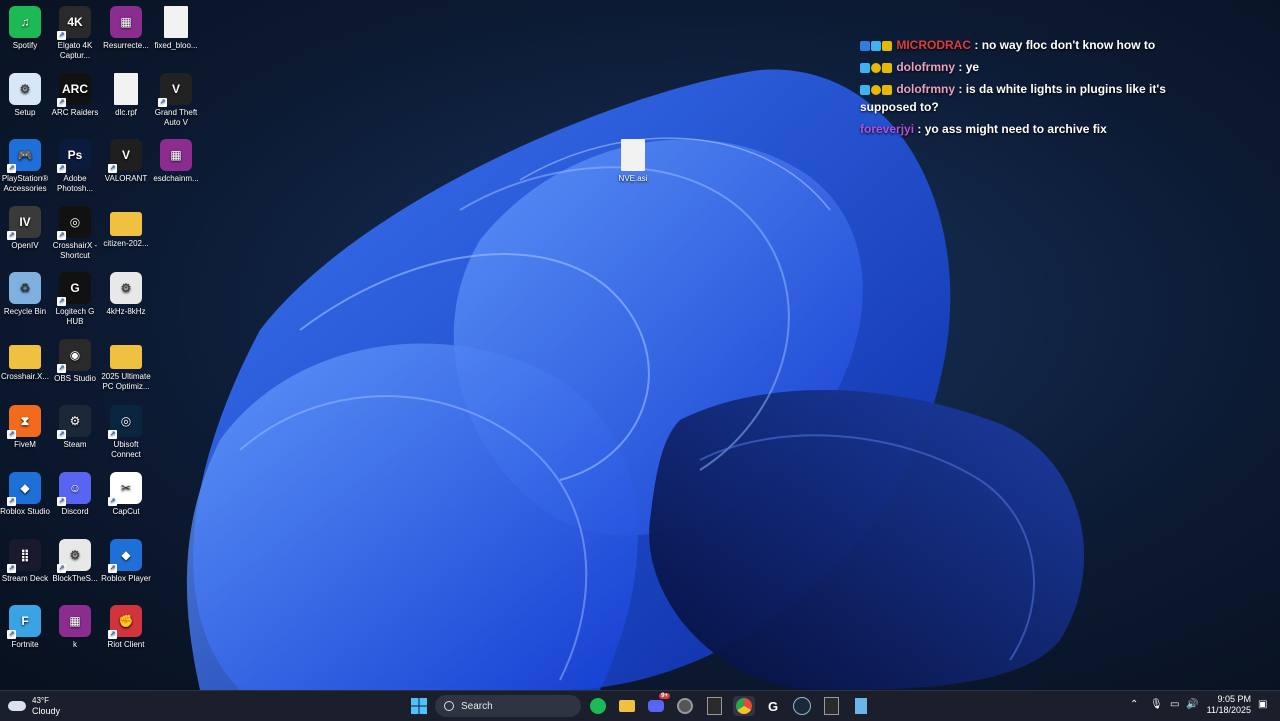 This screenshot has height=721, width=1280. I want to click on desktop-icon: ◆Roblox Studio, so click(25, 494).